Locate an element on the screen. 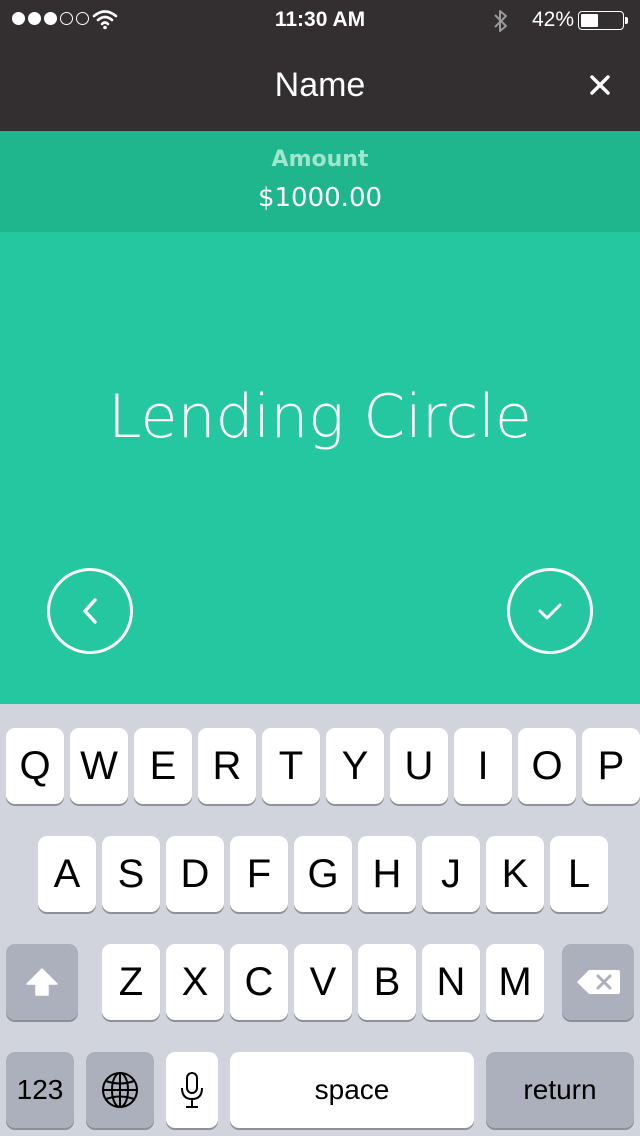  key-n: N is located at coordinates (451, 982).